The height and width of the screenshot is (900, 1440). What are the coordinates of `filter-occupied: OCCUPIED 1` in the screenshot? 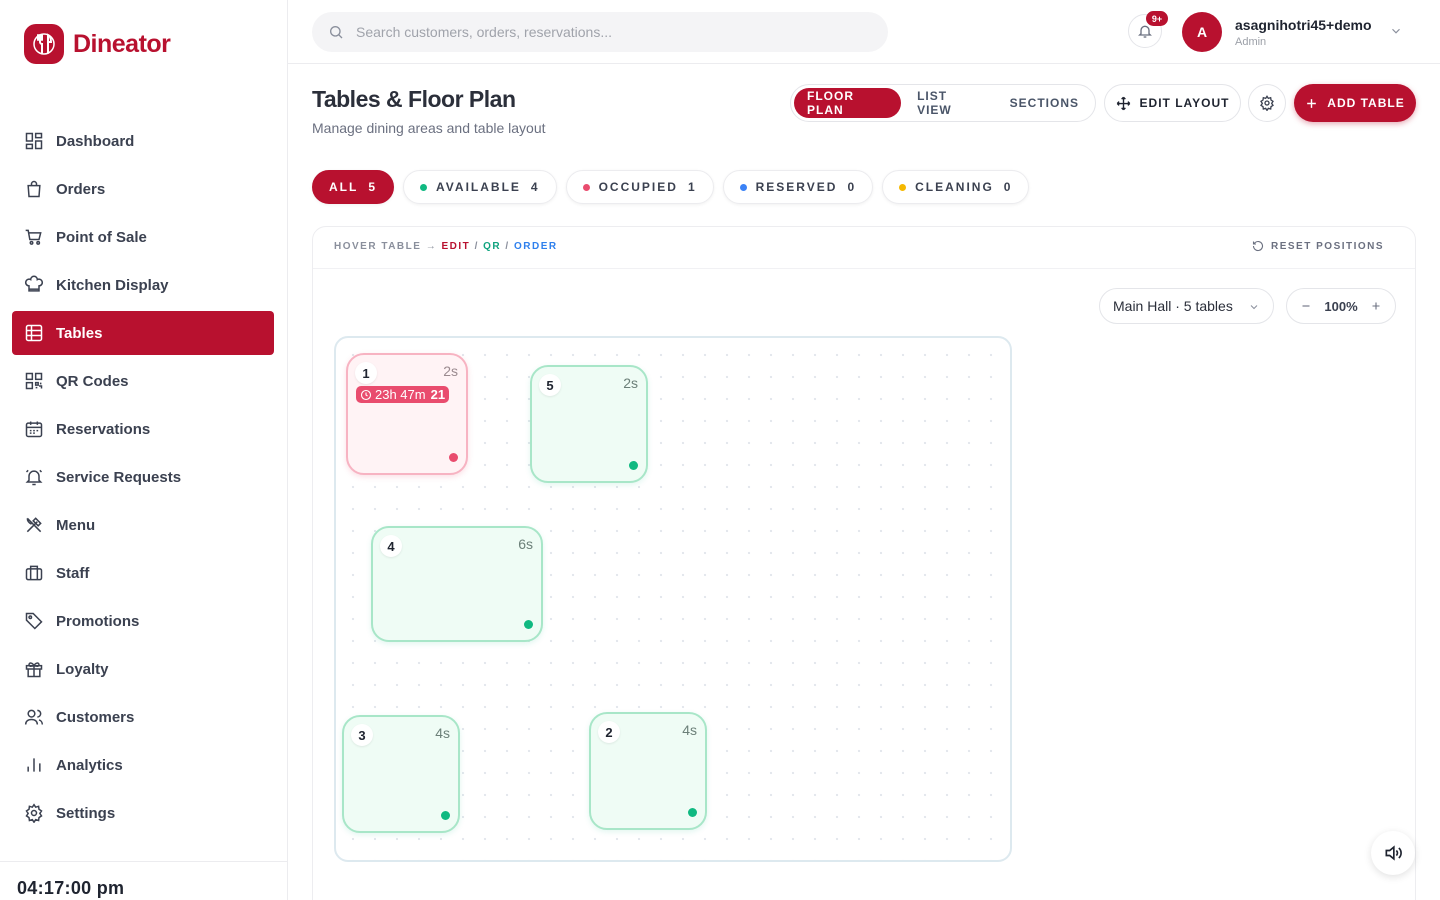 It's located at (639, 187).